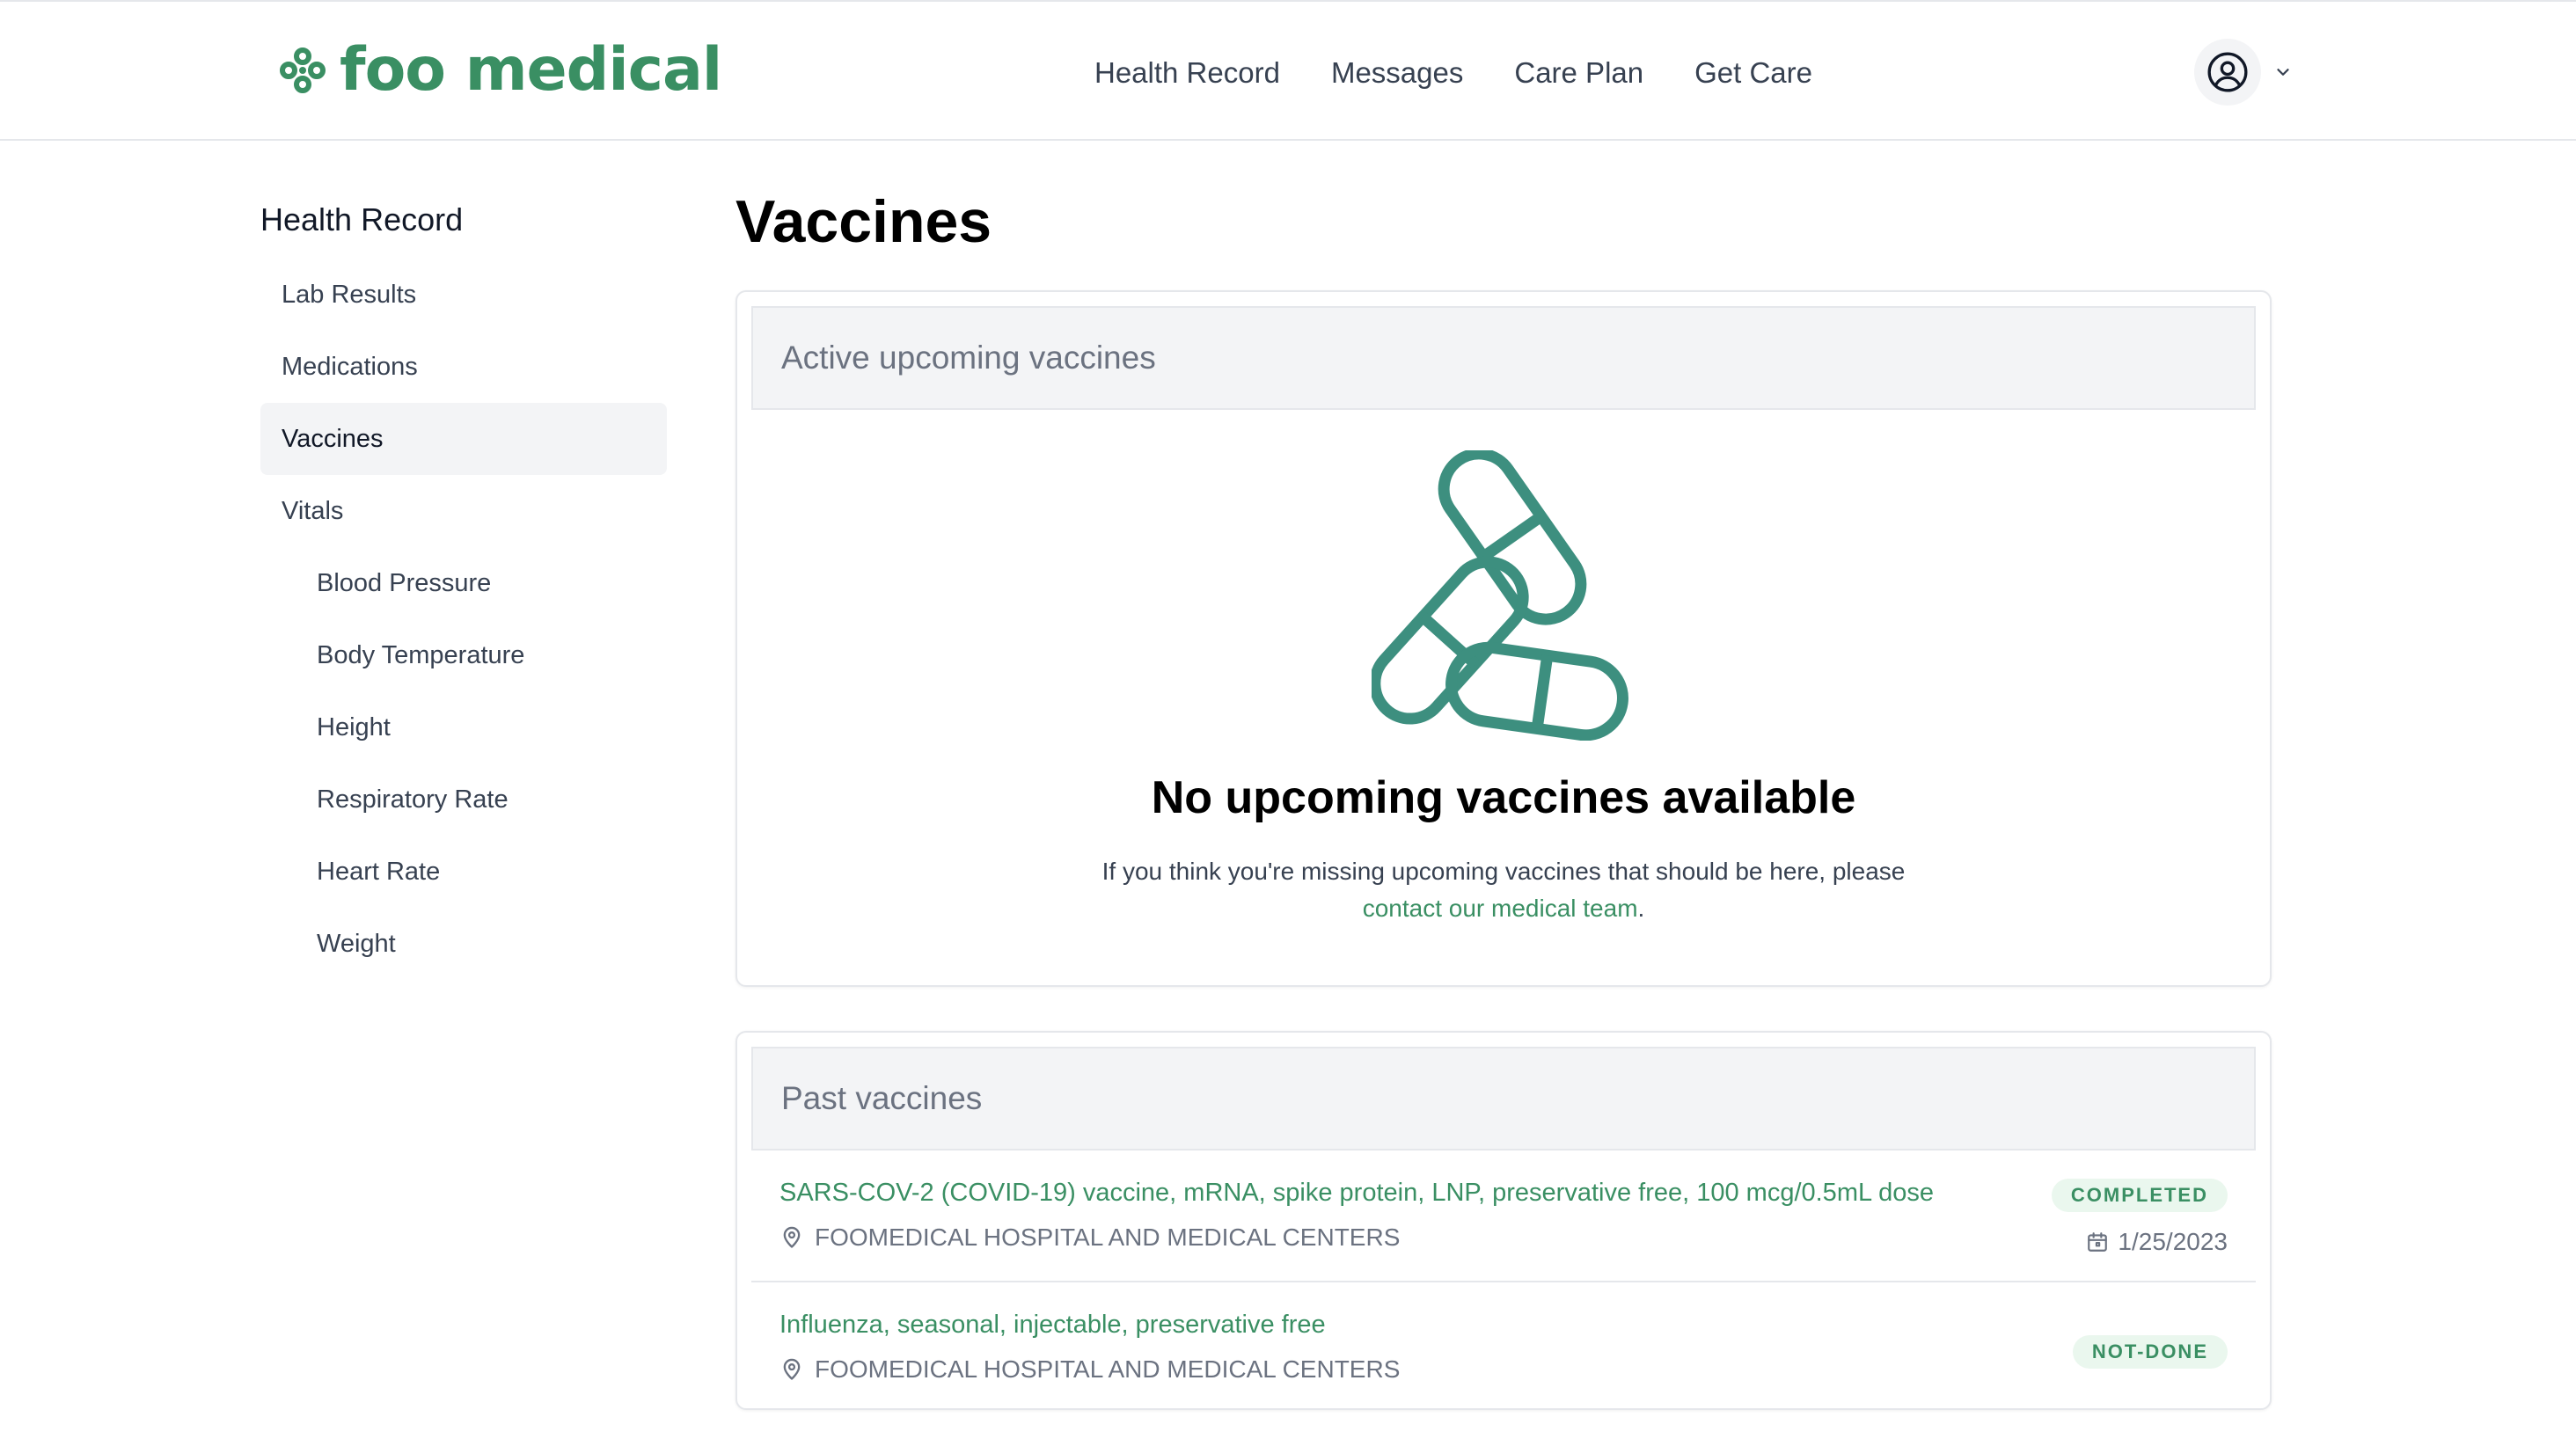 The height and width of the screenshot is (1439, 2576). I want to click on vaccine-date-text: 1/25/2023, so click(2173, 1242).